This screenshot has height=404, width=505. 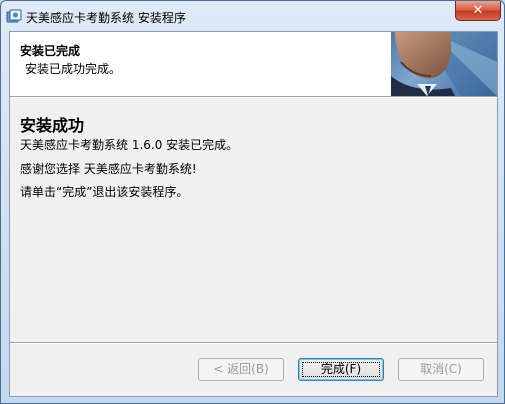 What do you see at coordinates (129, 145) in the screenshot?
I see `install-complete-text: 天美感应卡考勤系统 1.6.0 安装已完成。` at bounding box center [129, 145].